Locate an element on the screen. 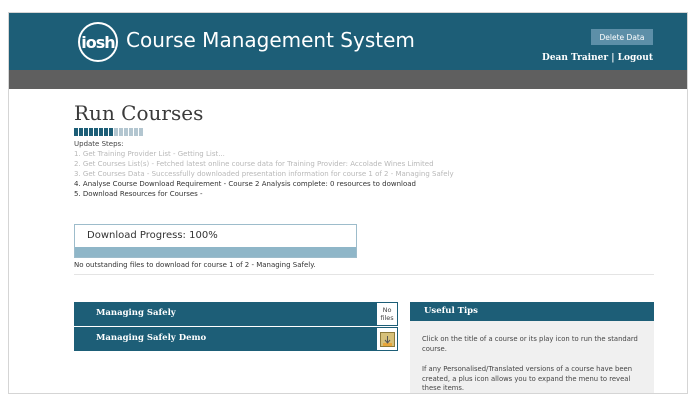 The image size is (694, 394). course-row-managing-safely-demo: Managing Safely Demo is located at coordinates (236, 339).